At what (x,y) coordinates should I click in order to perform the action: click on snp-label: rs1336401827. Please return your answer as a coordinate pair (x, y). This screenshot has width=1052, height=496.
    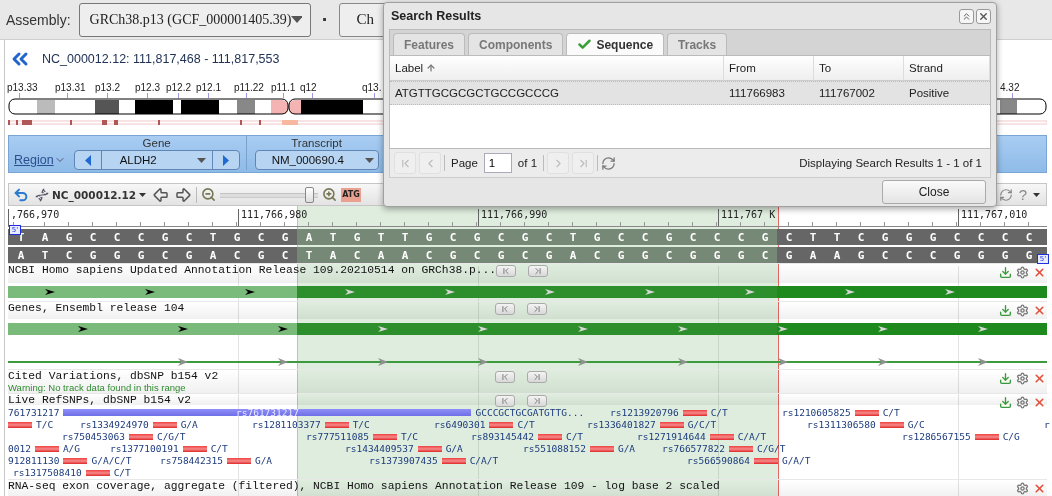
    Looking at the image, I should click on (621, 424).